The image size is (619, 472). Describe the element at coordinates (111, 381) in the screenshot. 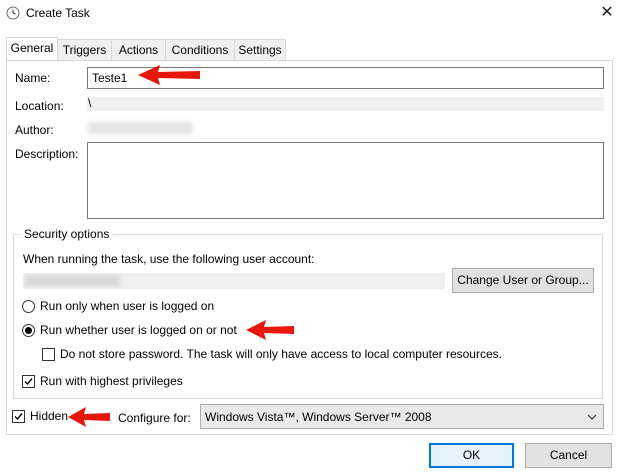

I see `highest-privileges-label: Run with highest privileges` at that location.